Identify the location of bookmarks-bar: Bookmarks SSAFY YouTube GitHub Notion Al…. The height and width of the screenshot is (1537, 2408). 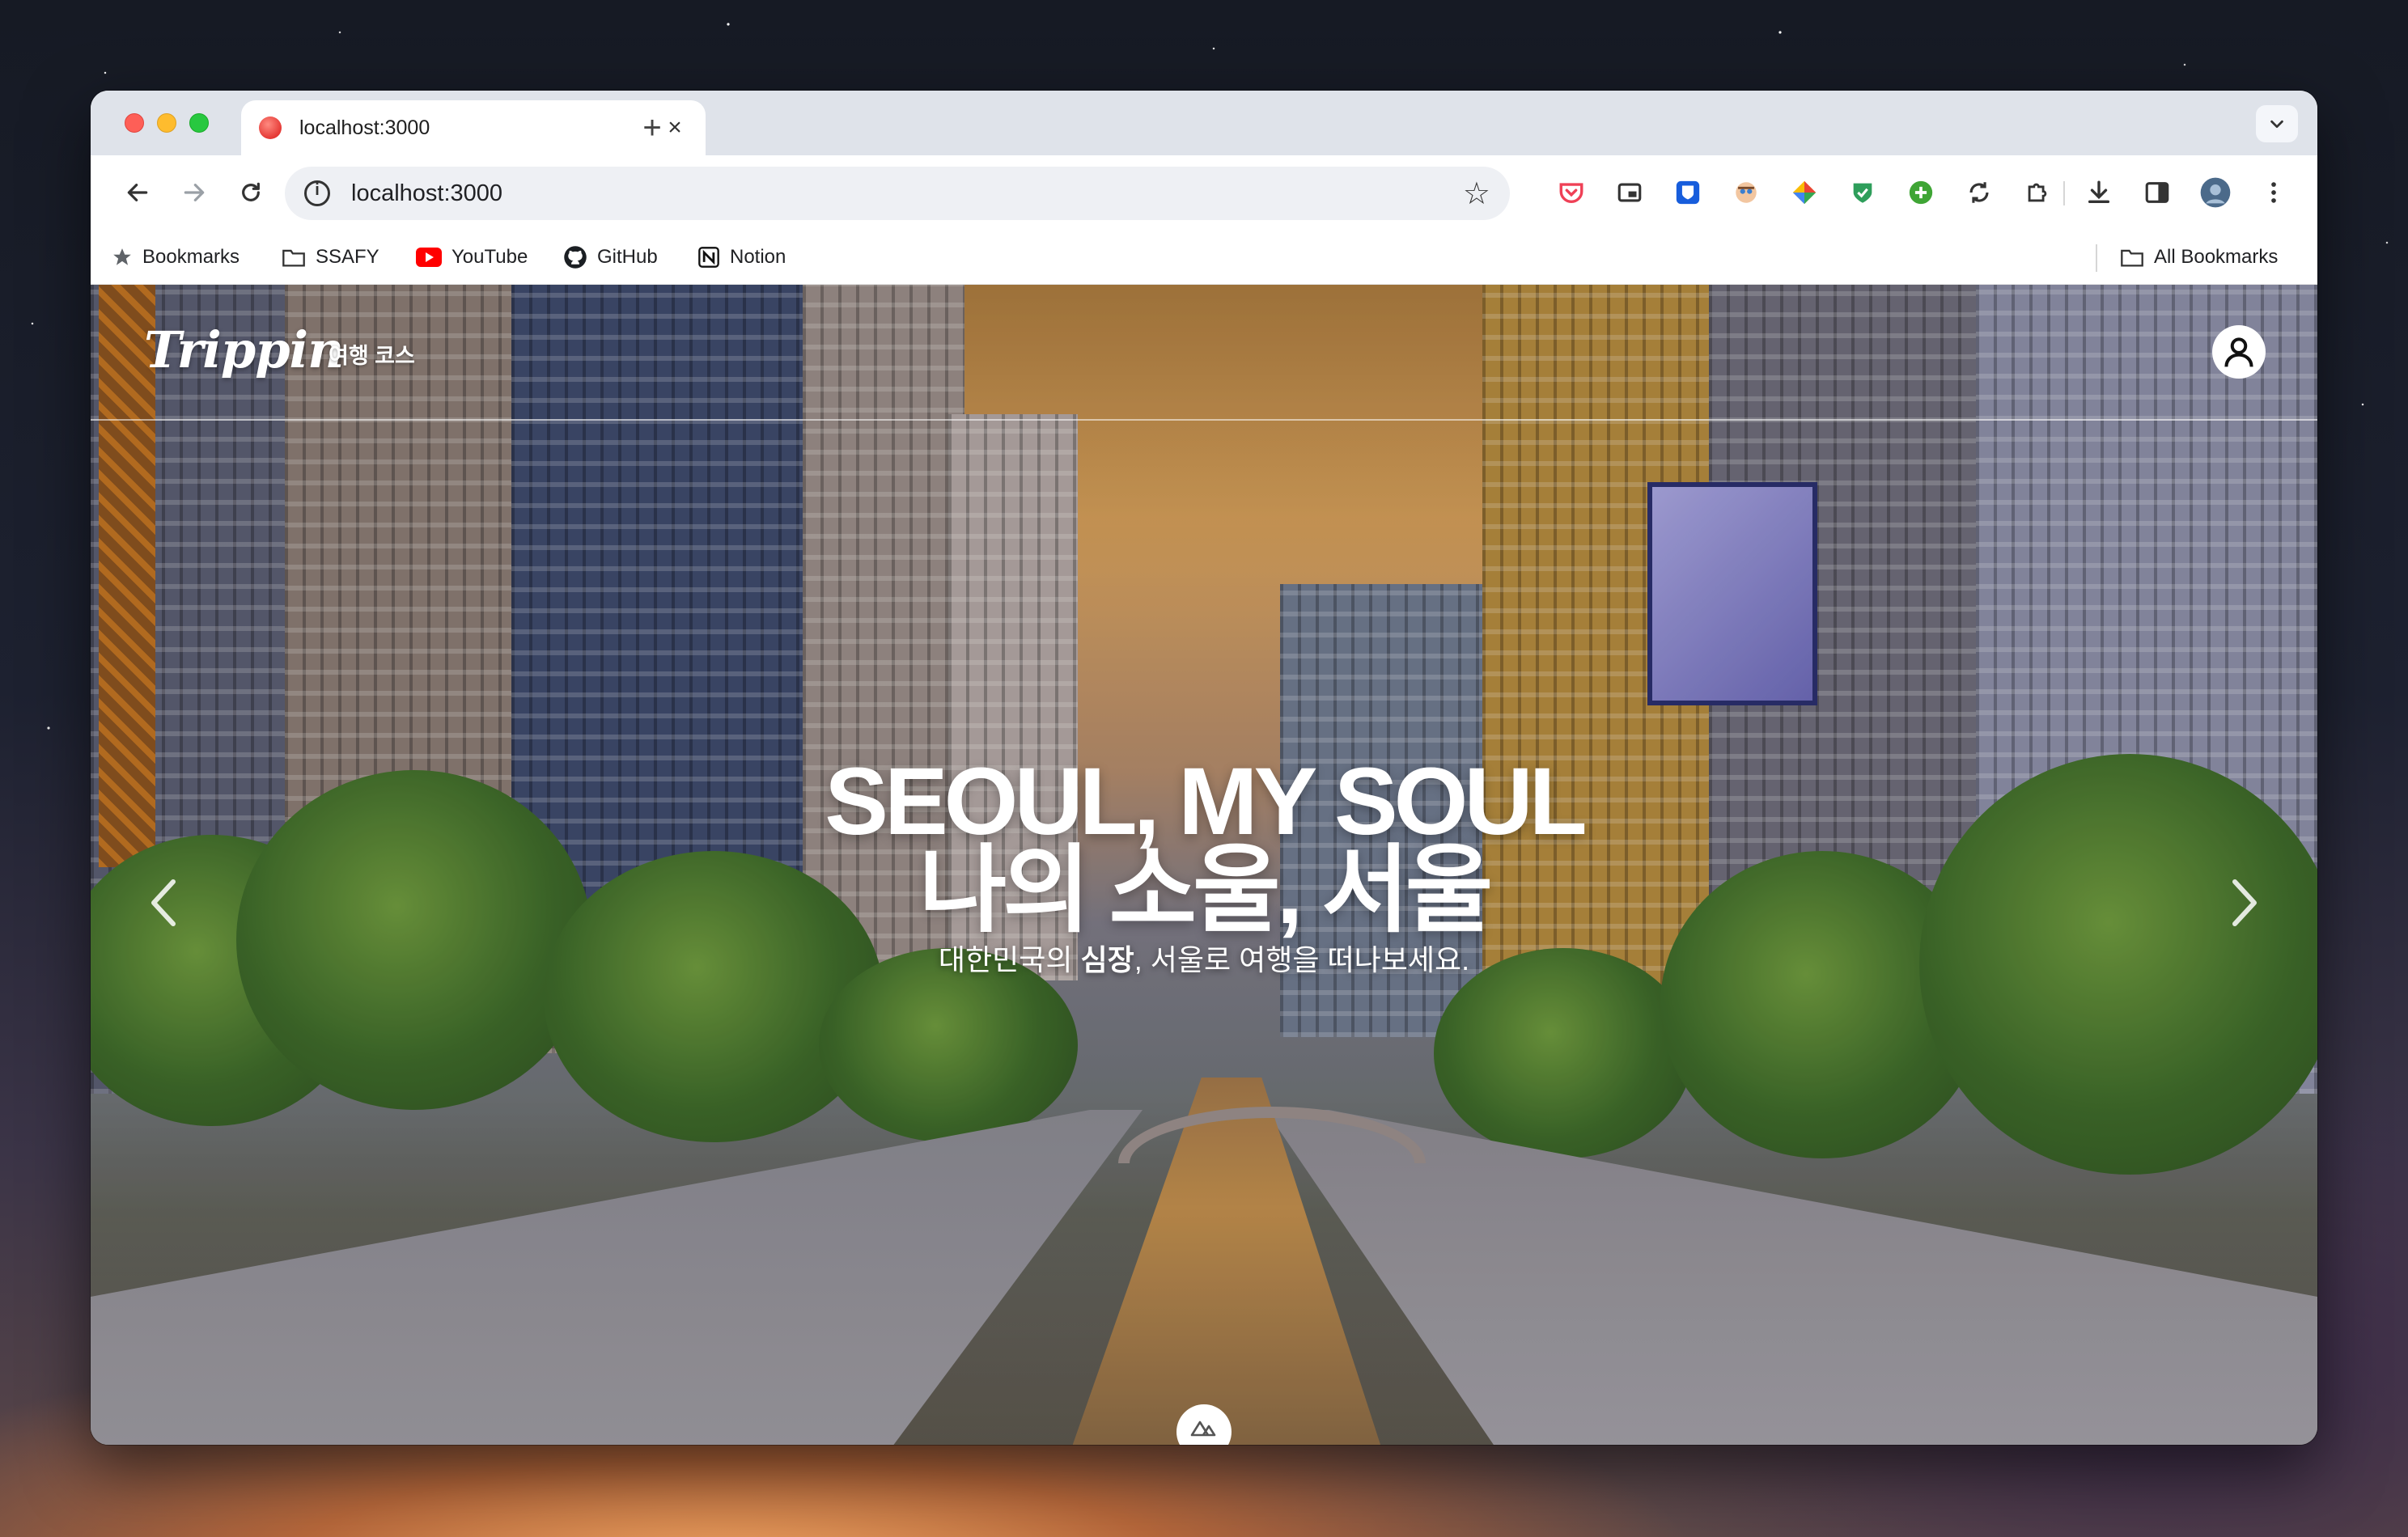
(1204, 257).